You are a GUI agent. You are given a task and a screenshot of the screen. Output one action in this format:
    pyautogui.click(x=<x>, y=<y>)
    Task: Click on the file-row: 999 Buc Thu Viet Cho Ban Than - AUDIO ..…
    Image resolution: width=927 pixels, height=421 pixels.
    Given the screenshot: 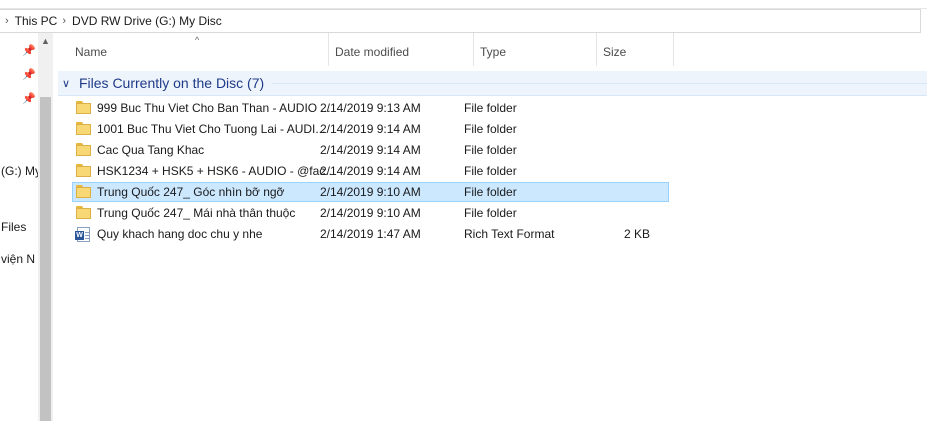 What is the action you would take?
    pyautogui.click(x=370, y=108)
    